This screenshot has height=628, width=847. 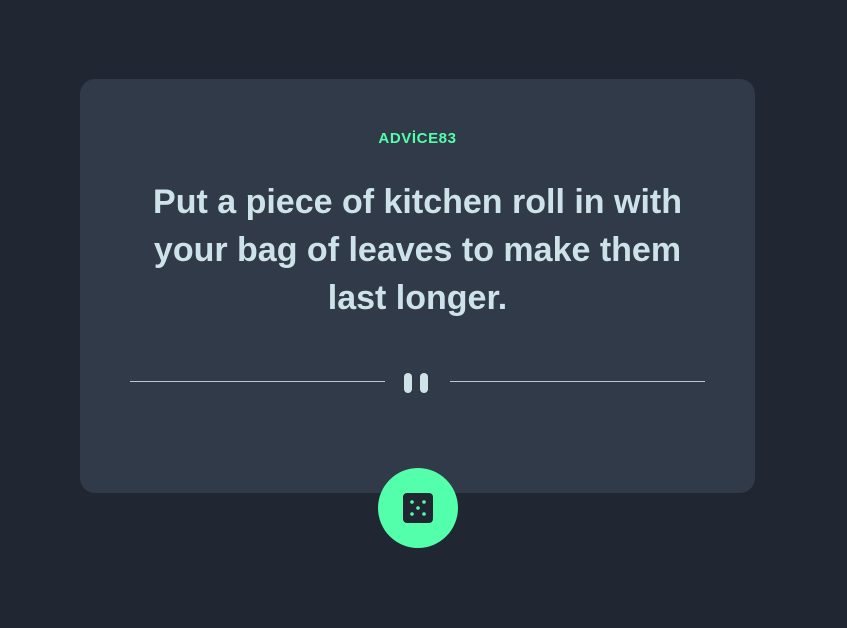 What do you see at coordinates (257, 381) in the screenshot?
I see `divider-line-left` at bounding box center [257, 381].